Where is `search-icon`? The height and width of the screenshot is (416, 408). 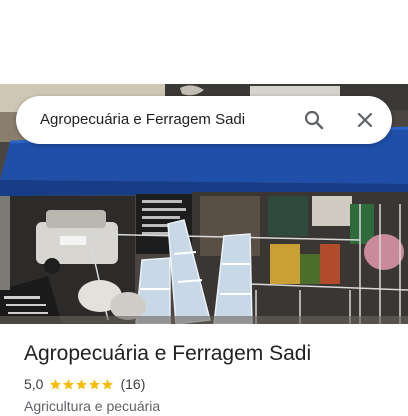 search-icon is located at coordinates (314, 120).